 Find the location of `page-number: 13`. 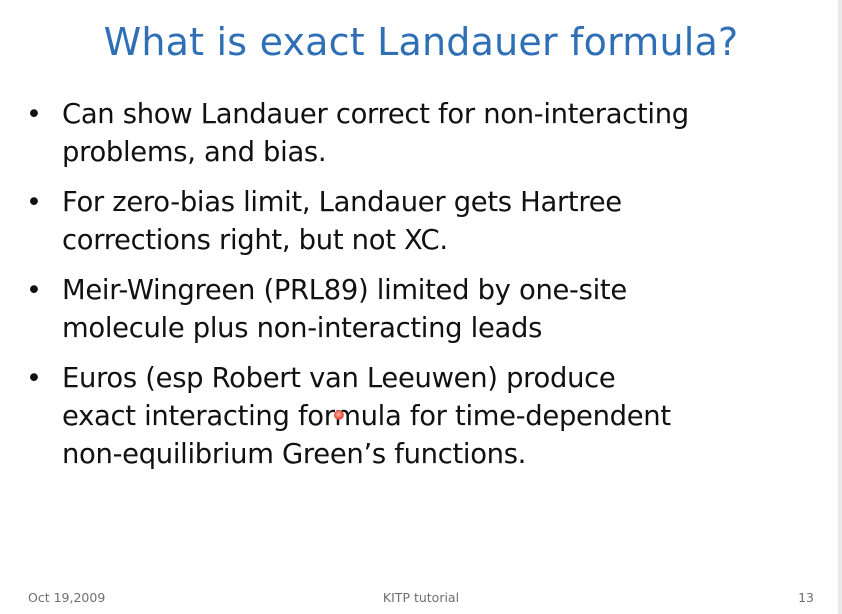

page-number: 13 is located at coordinates (806, 597).